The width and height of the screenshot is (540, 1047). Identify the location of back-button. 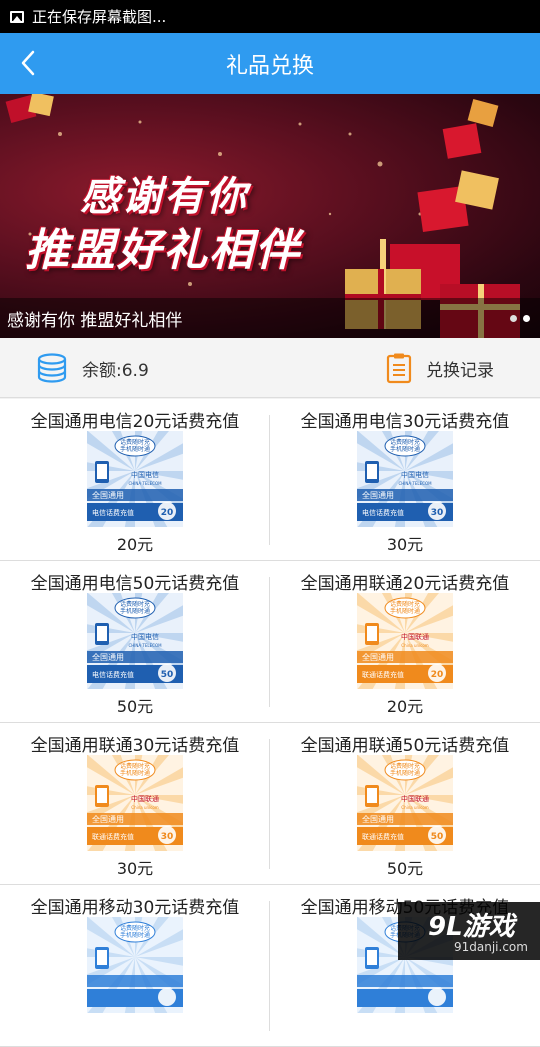
(28, 63).